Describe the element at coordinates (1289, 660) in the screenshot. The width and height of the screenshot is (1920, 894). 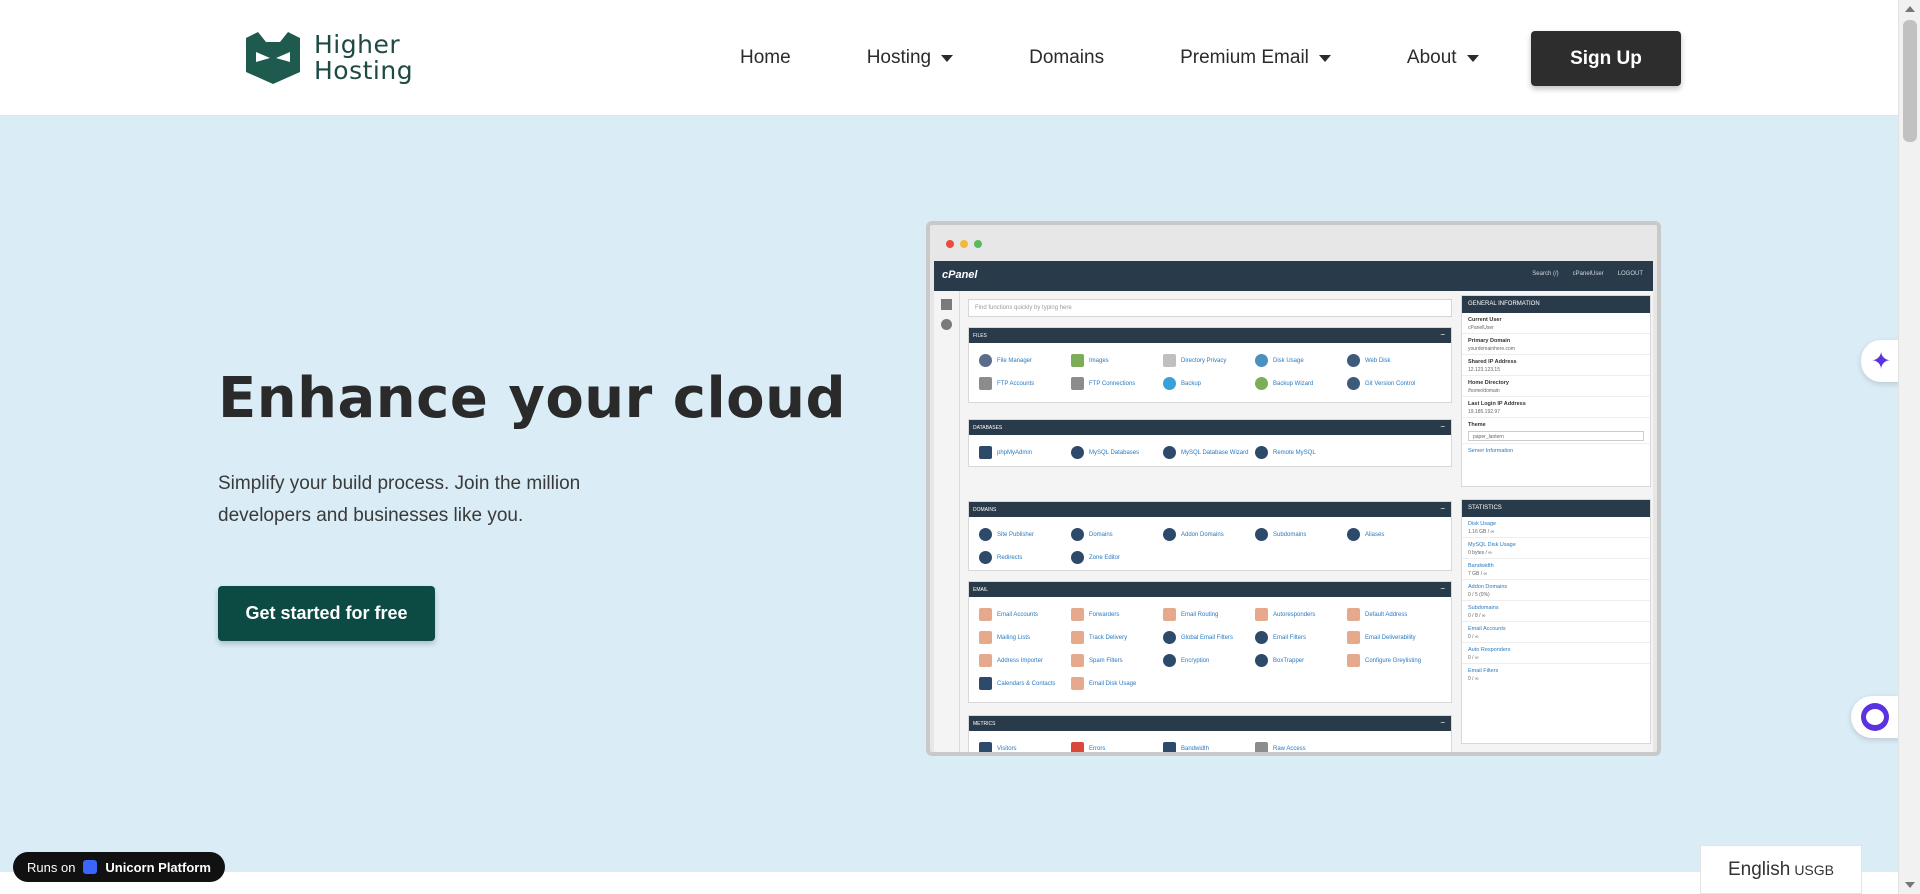
I see `cpanel-item-label: BoxTrapper` at that location.